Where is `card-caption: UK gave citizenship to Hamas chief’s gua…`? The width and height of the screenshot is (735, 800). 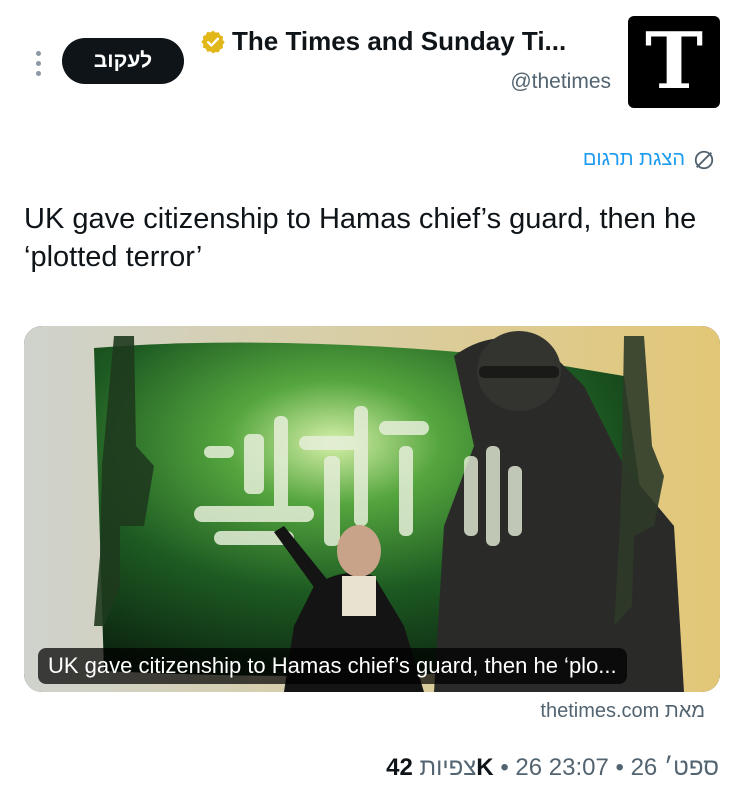 card-caption: UK gave citizenship to Hamas chief’s gua… is located at coordinates (332, 666).